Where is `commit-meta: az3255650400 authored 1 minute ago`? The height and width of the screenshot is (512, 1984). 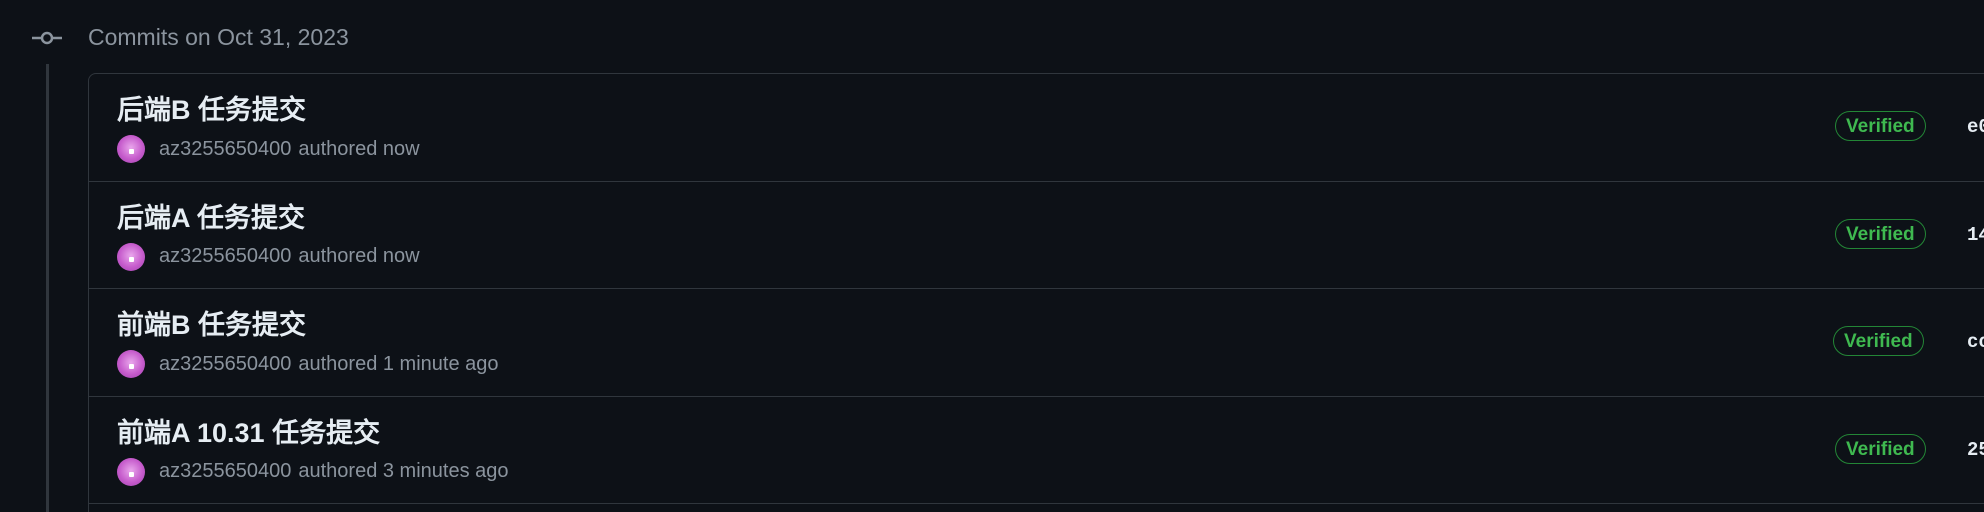 commit-meta: az3255650400 authored 1 minute ago is located at coordinates (308, 364).